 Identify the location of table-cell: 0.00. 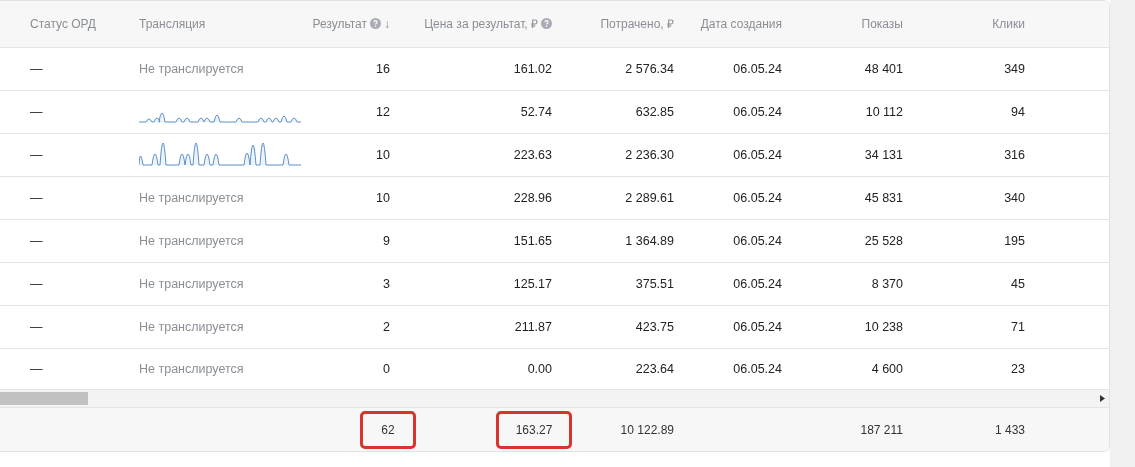
(539, 369).